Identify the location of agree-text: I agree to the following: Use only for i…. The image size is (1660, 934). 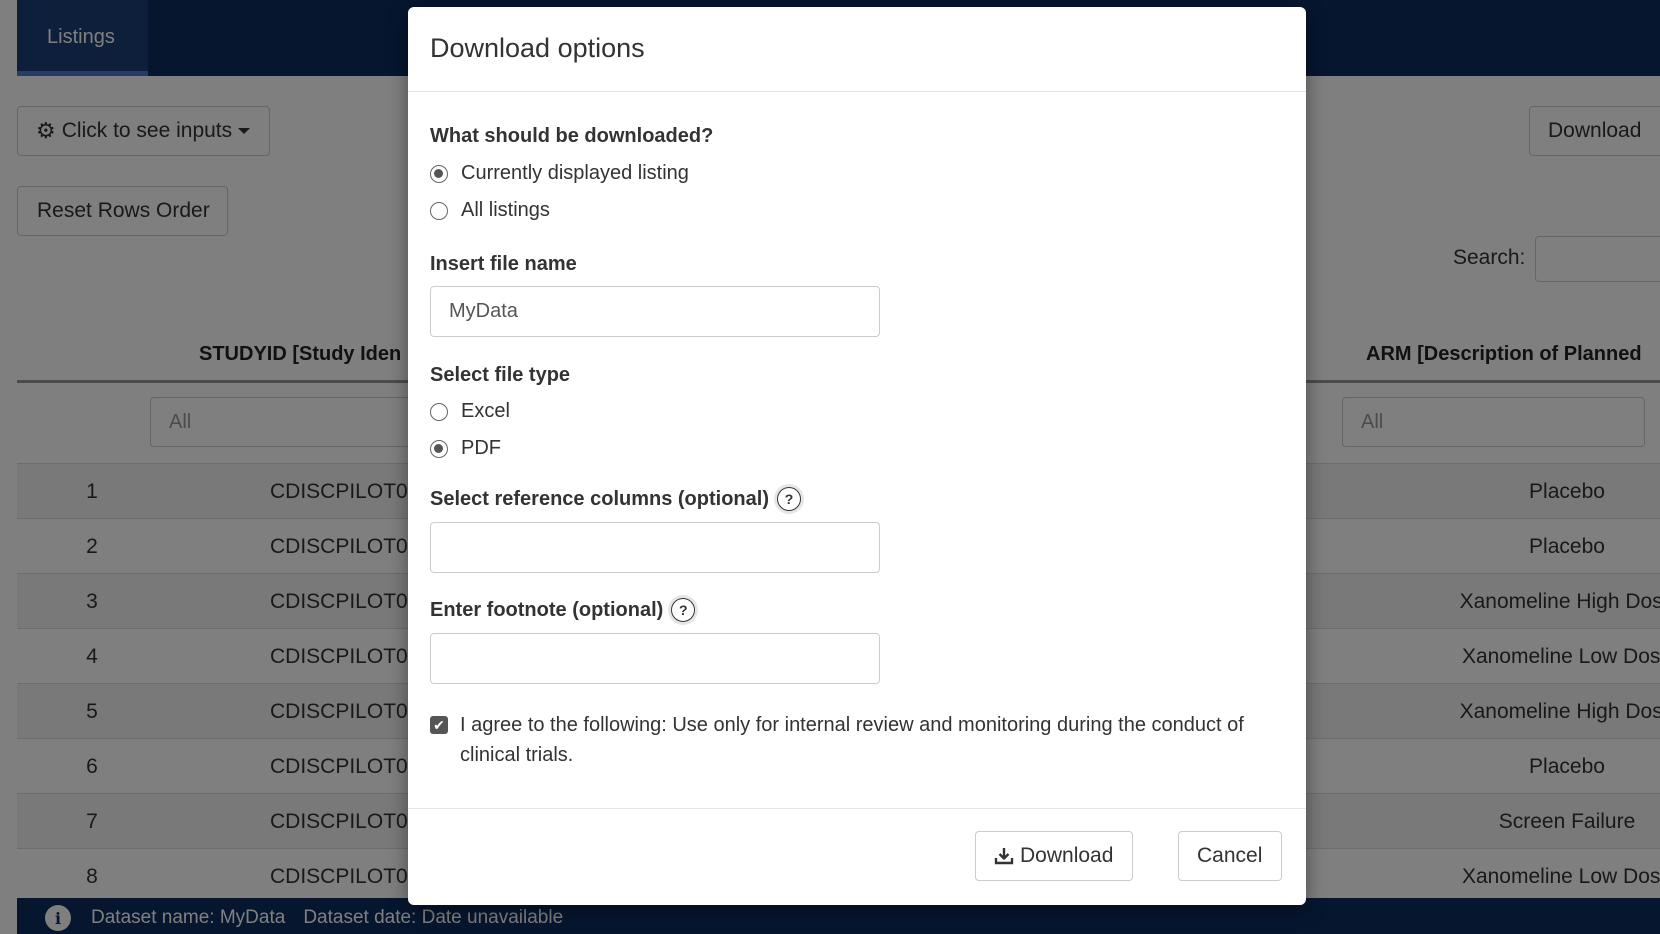
(852, 740).